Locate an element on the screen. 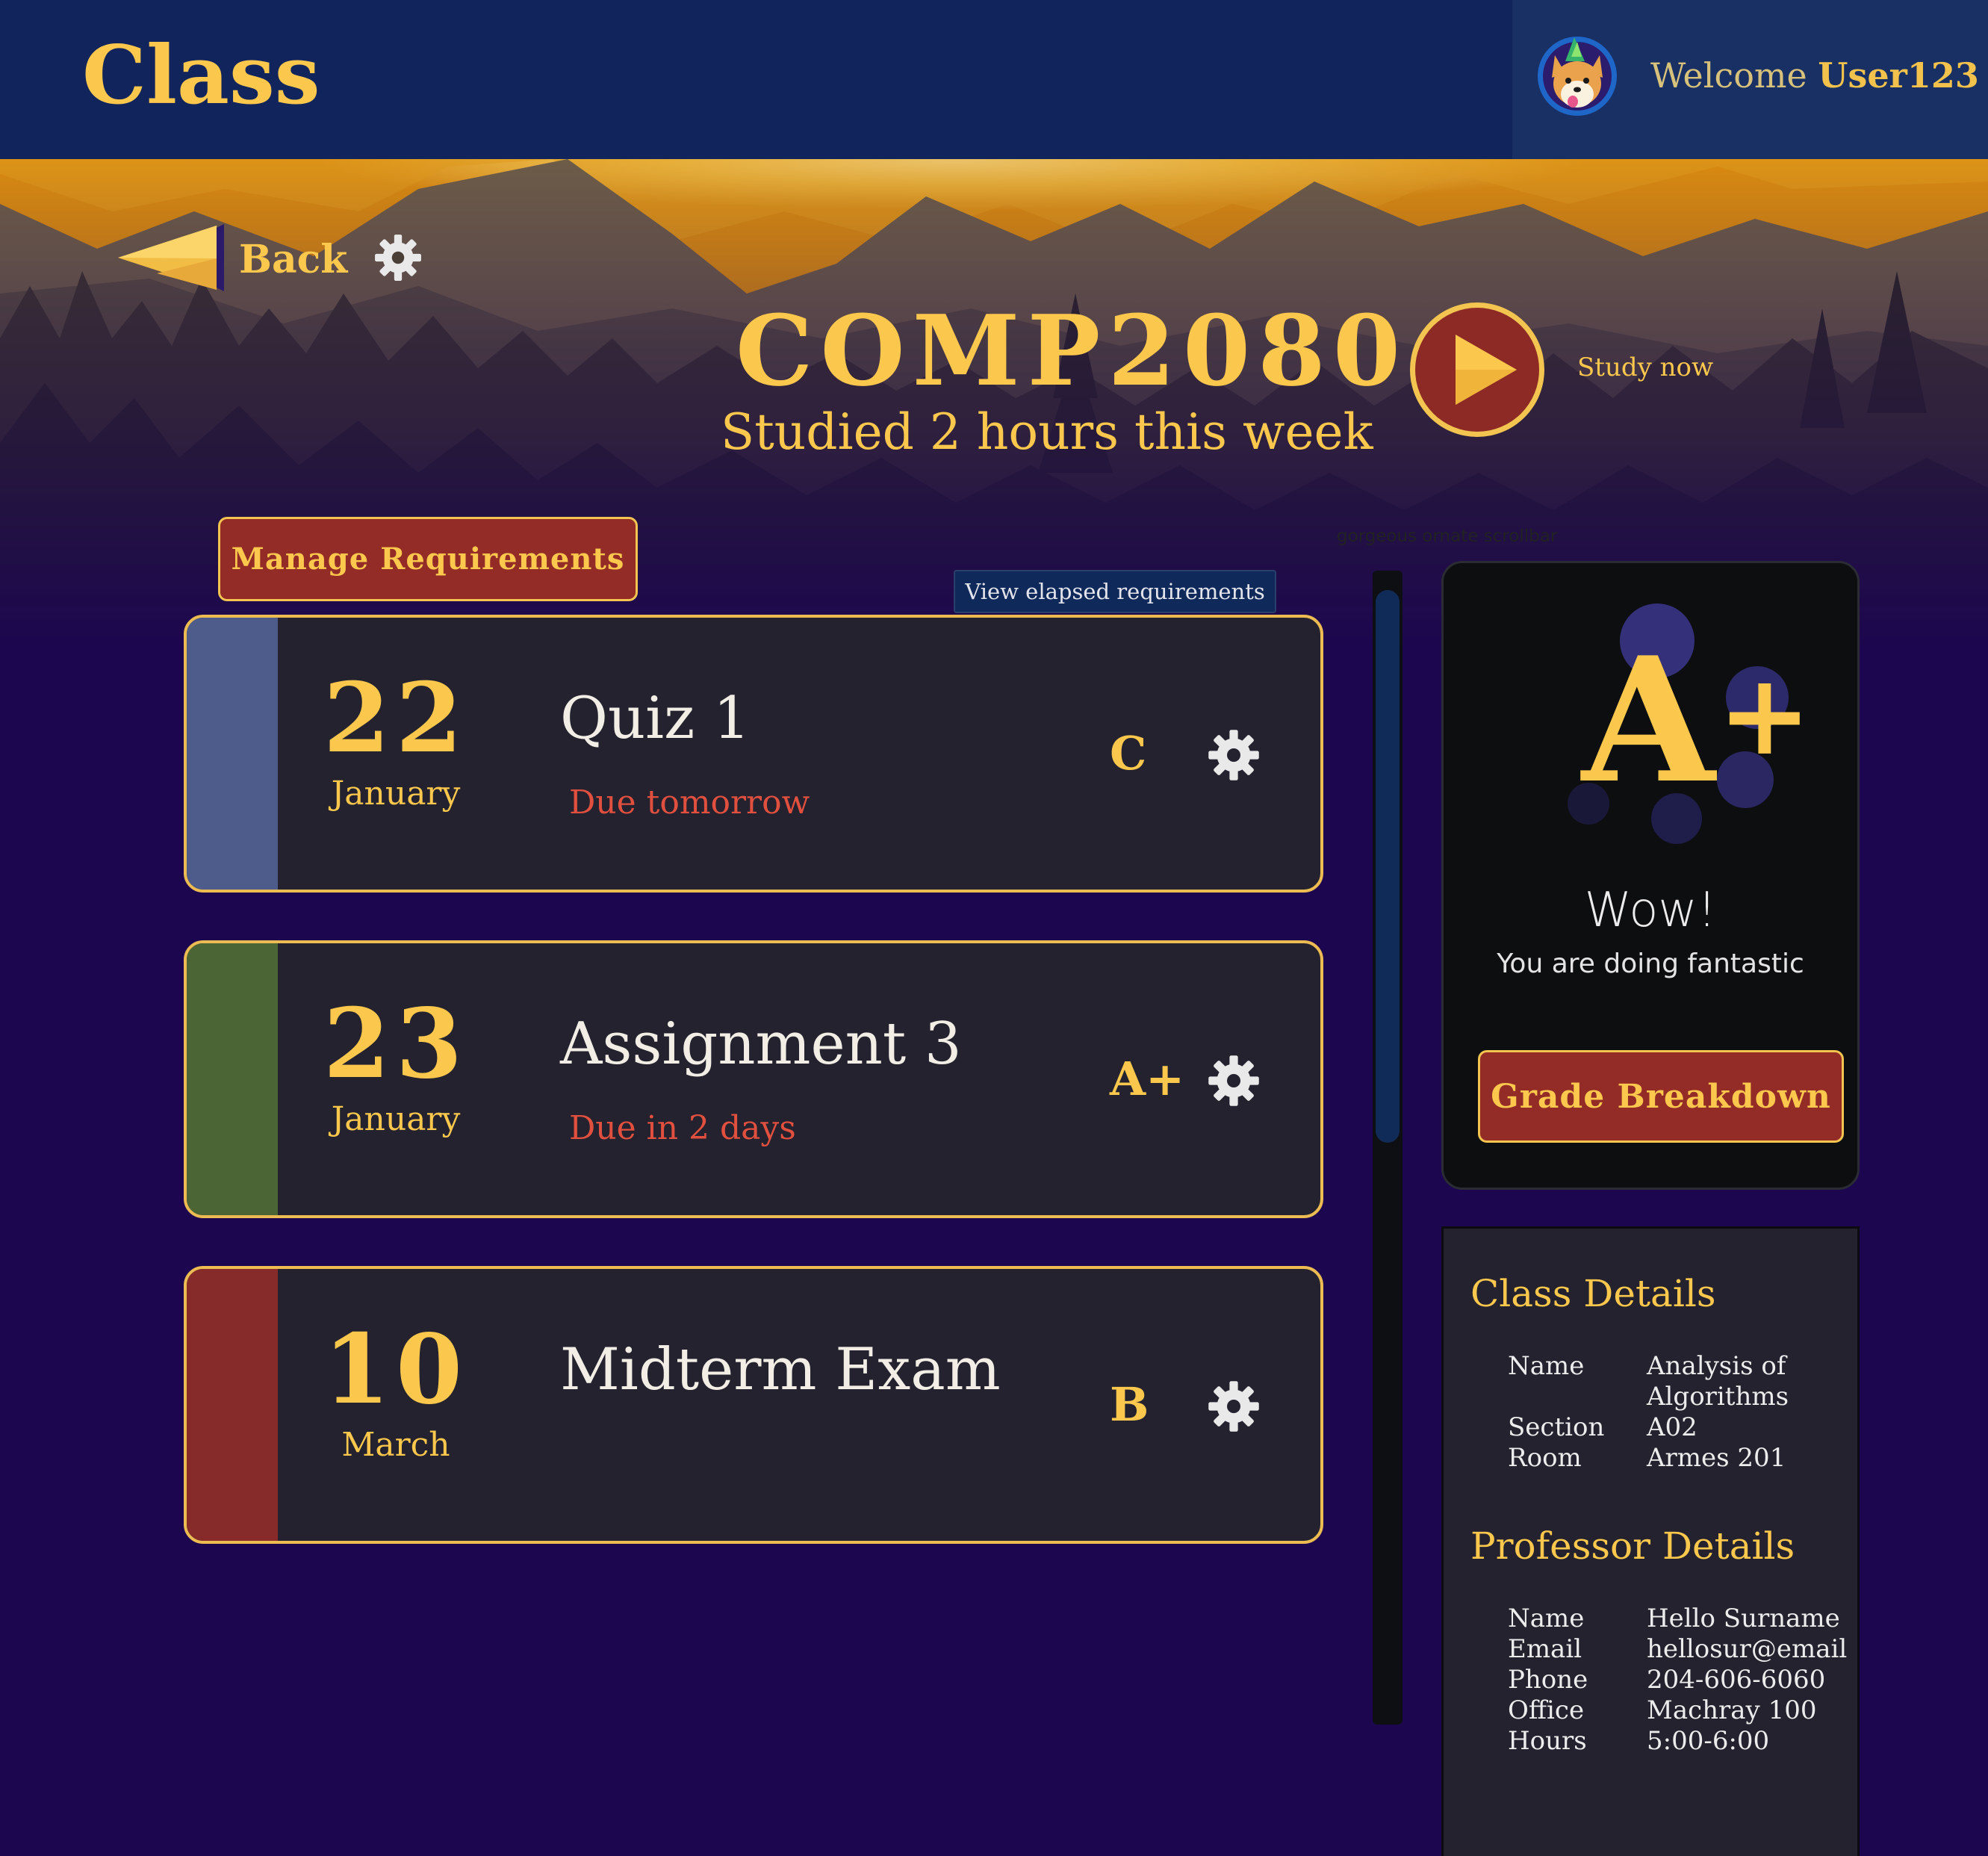 The width and height of the screenshot is (1988, 1856). professor-hours-key: Hours is located at coordinates (1548, 1741).